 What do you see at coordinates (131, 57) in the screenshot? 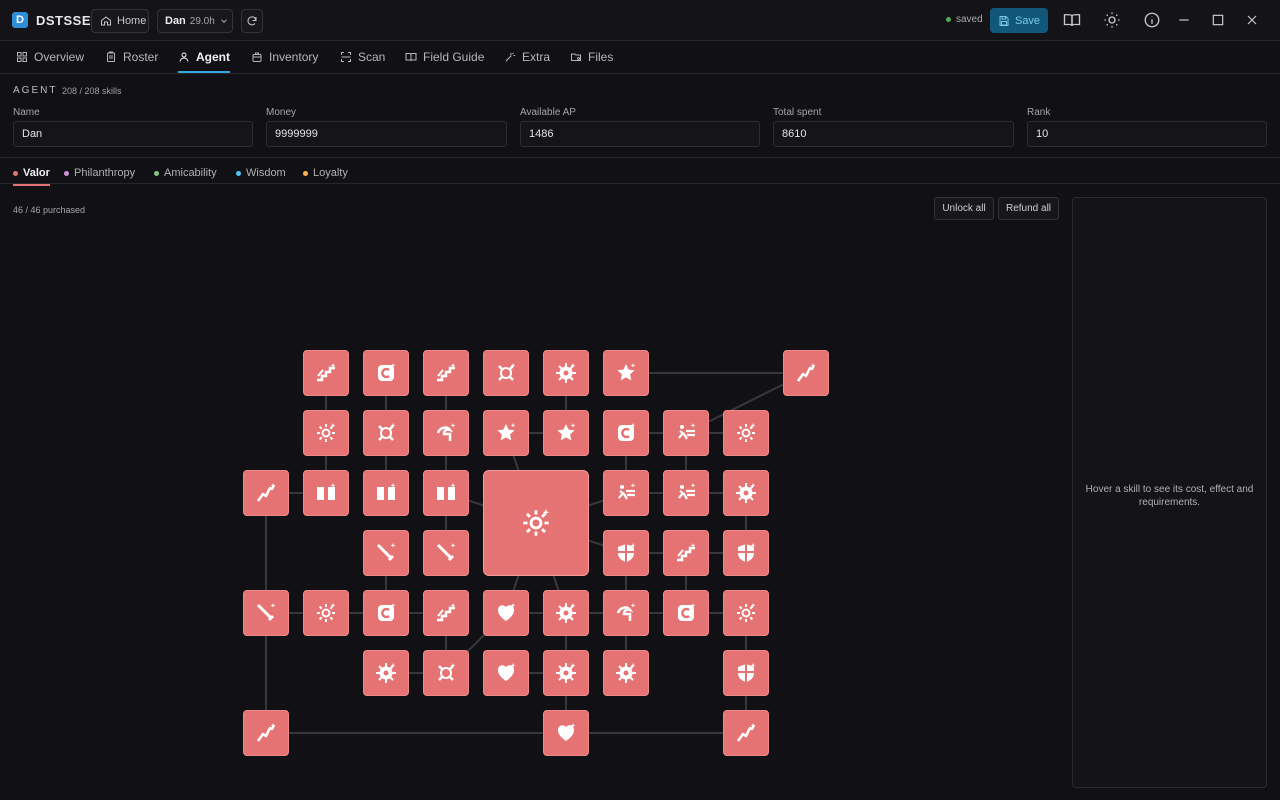
I see `tab-roster: Roster` at bounding box center [131, 57].